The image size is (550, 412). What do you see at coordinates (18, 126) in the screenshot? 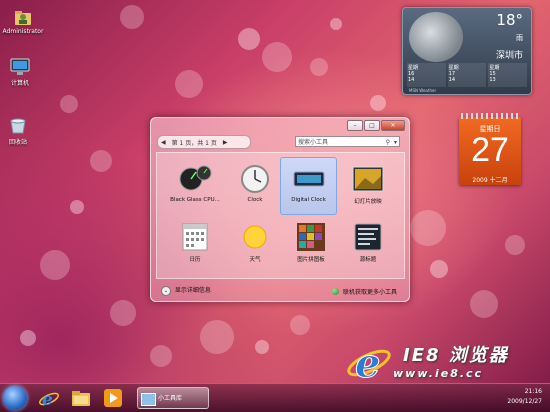
I see `recycle-bin-icon` at bounding box center [18, 126].